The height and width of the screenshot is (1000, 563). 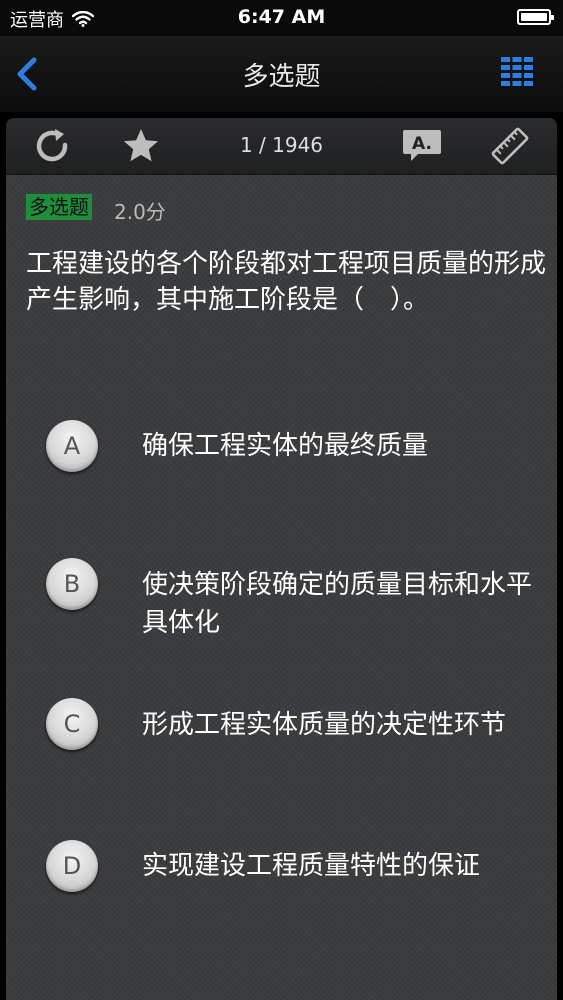 What do you see at coordinates (72, 724) in the screenshot?
I see `option-letter-c: C` at bounding box center [72, 724].